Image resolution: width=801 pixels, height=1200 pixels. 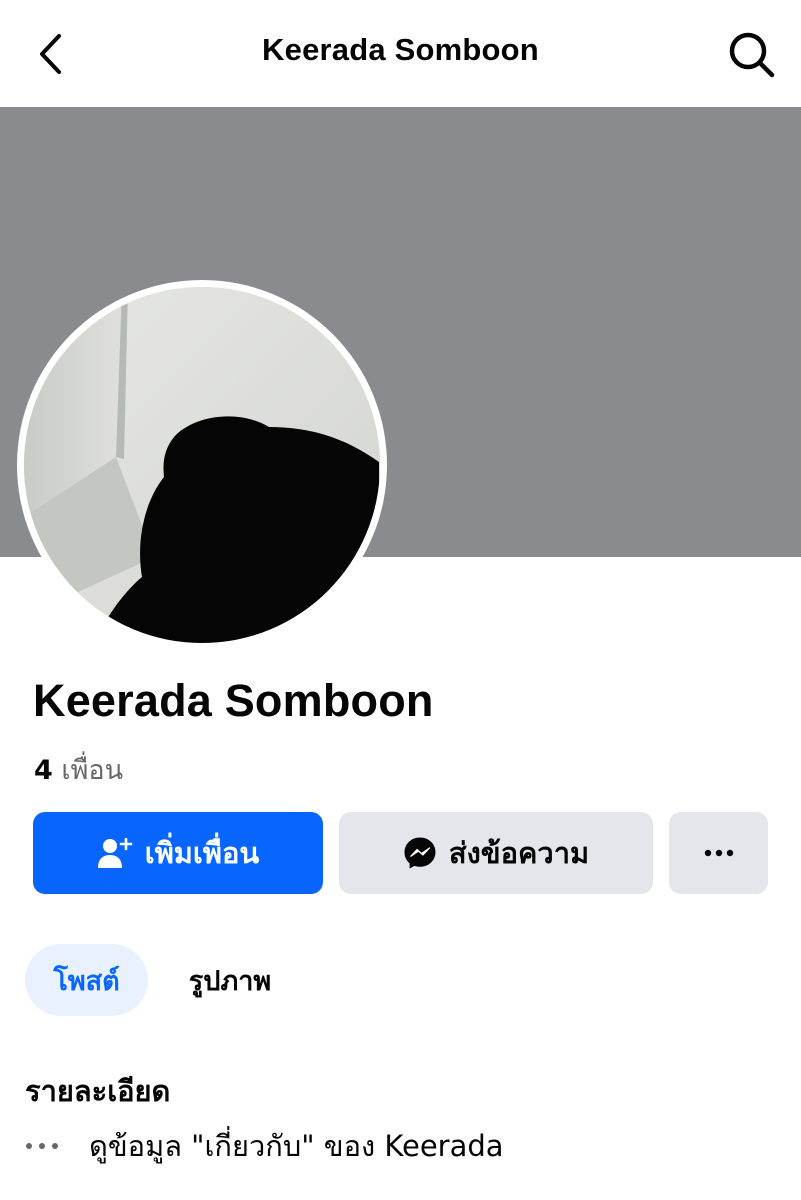 I want to click on message-button: ส่งข้อความ, so click(x=496, y=853).